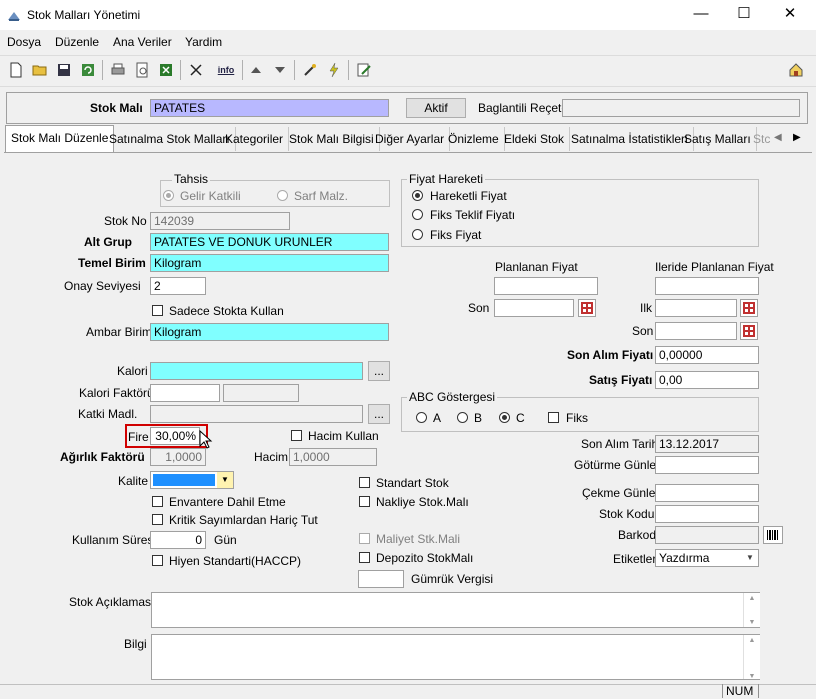 The height and width of the screenshot is (699, 816). I want to click on kalori-faktoru-field, so click(185, 393).